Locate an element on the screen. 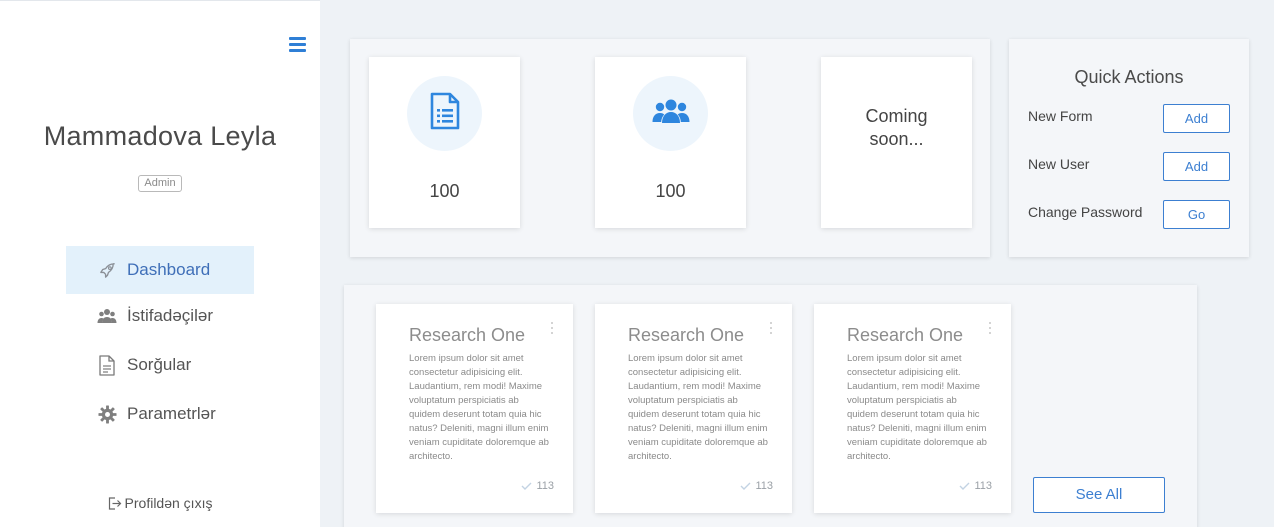 The height and width of the screenshot is (527, 1274). new-form-add-button: Add is located at coordinates (1196, 118).